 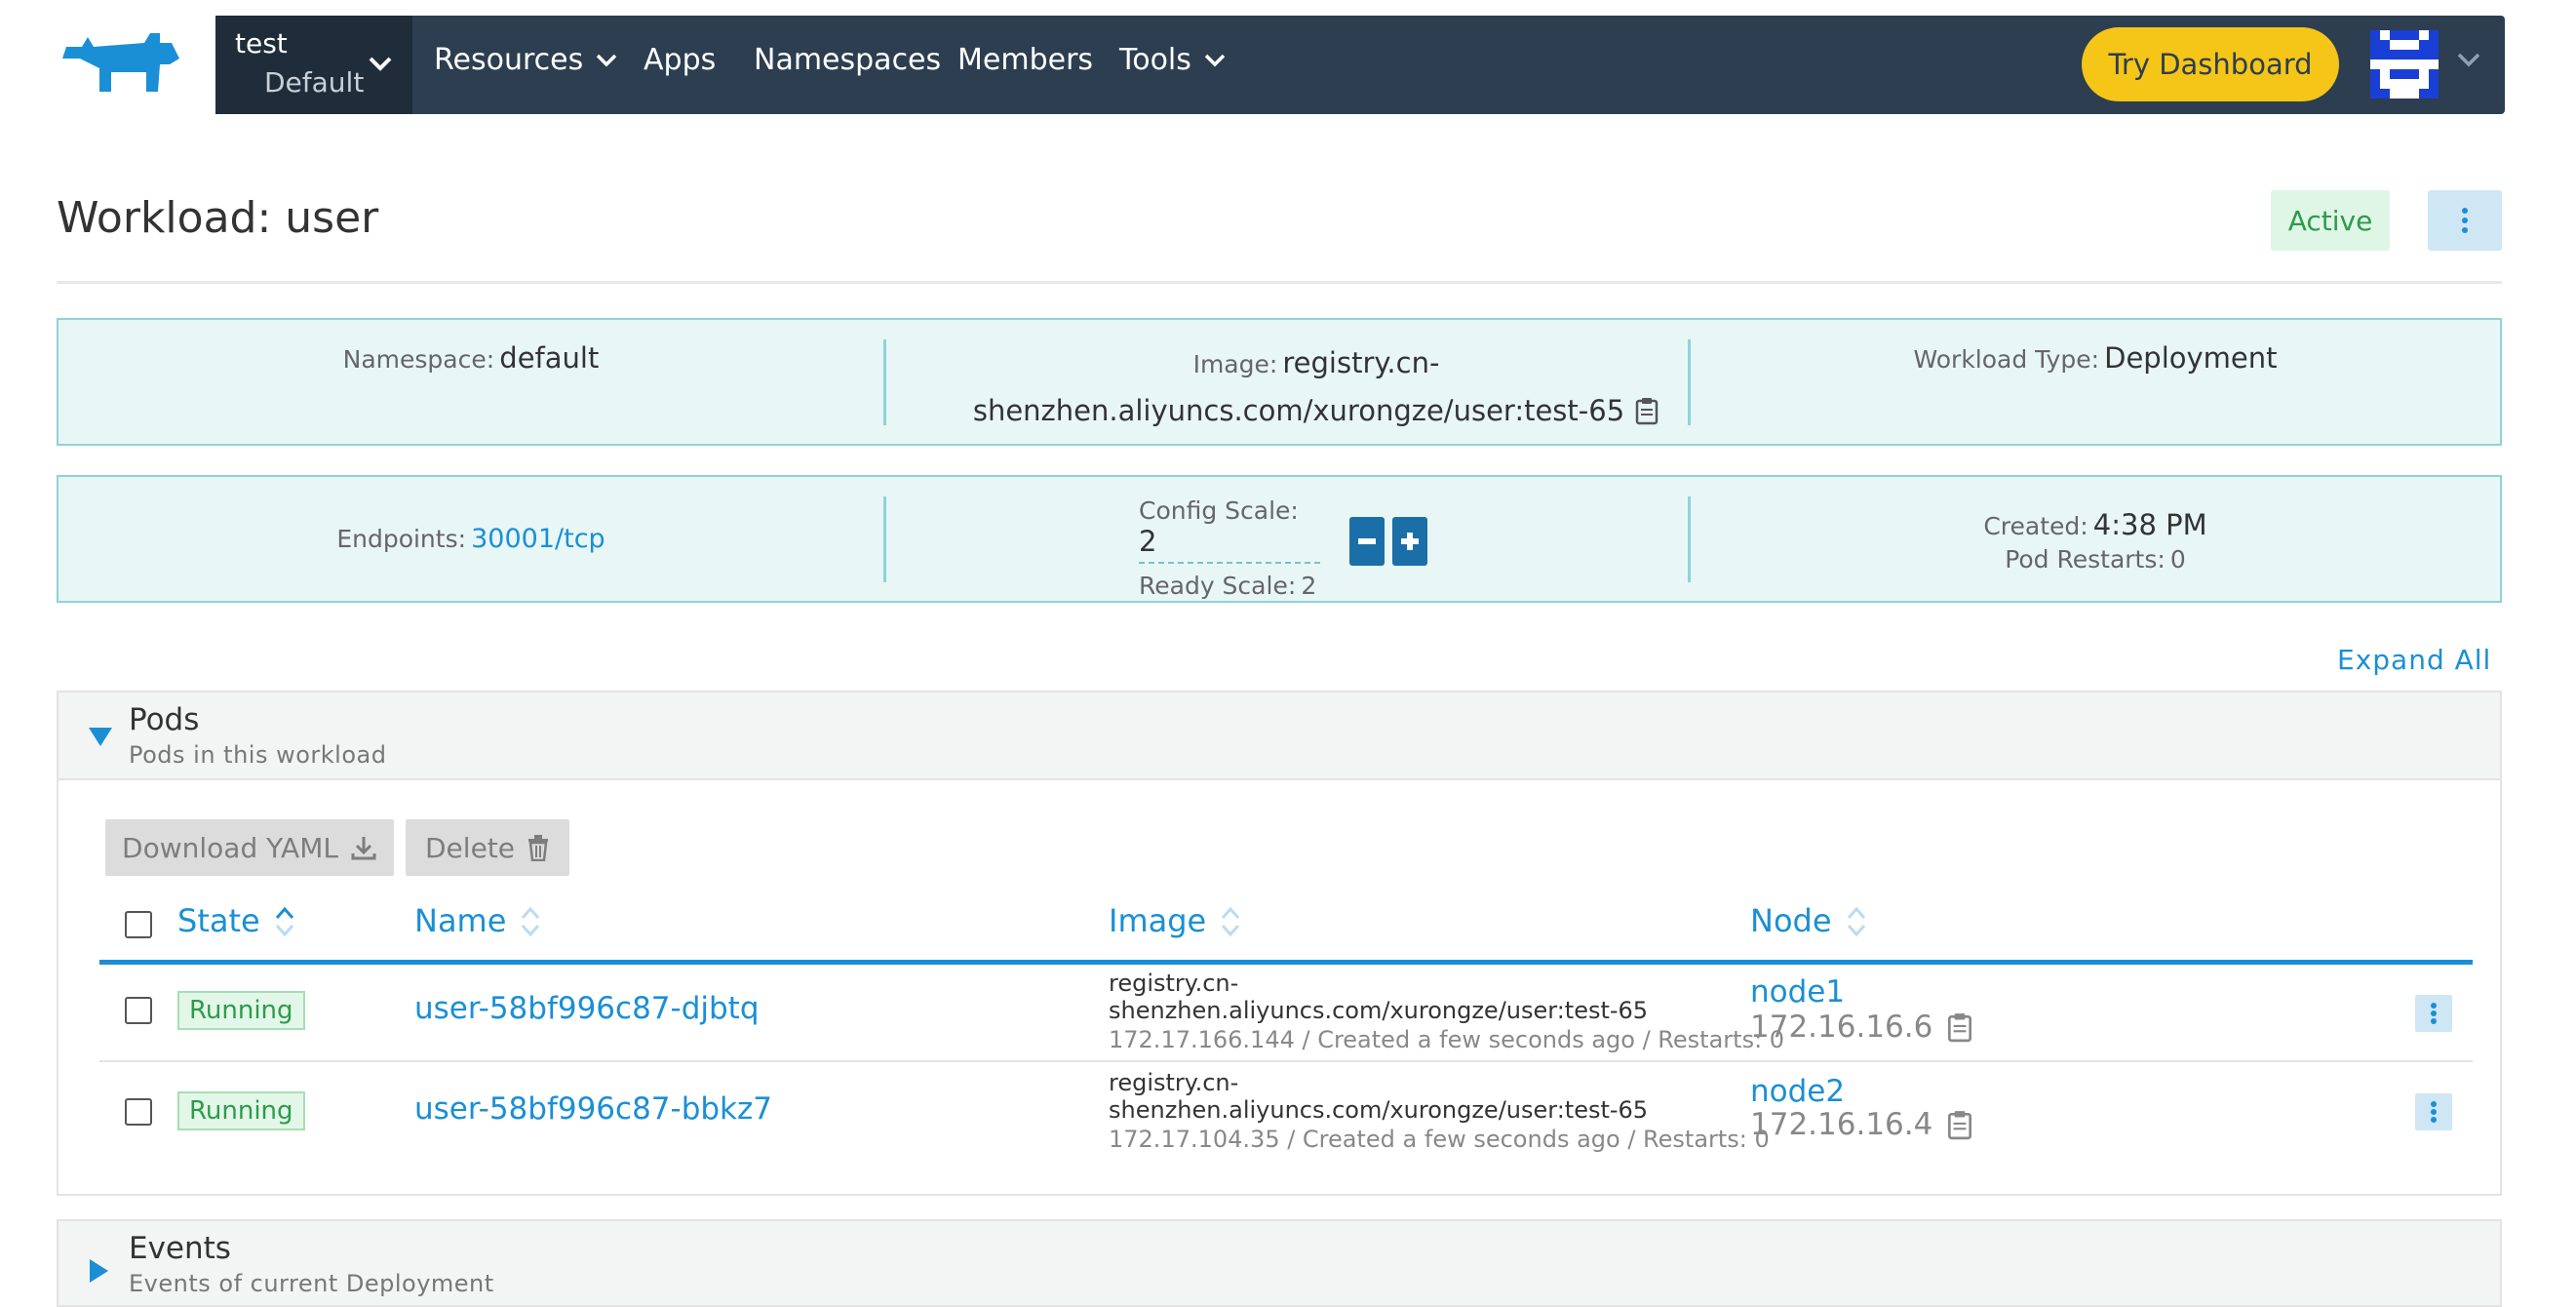 I want to click on pods-subtitle: Pods in this workload, so click(x=258, y=755).